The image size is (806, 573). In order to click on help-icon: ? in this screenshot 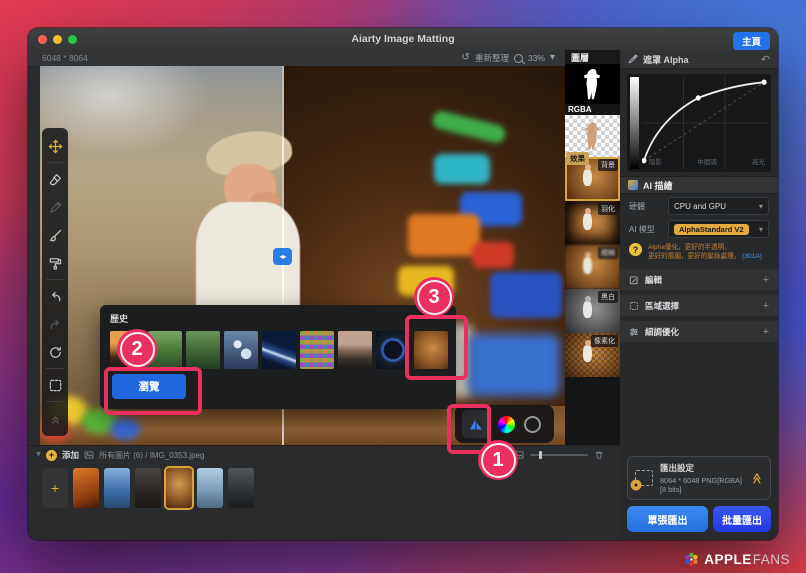, I will do `click(635, 249)`.